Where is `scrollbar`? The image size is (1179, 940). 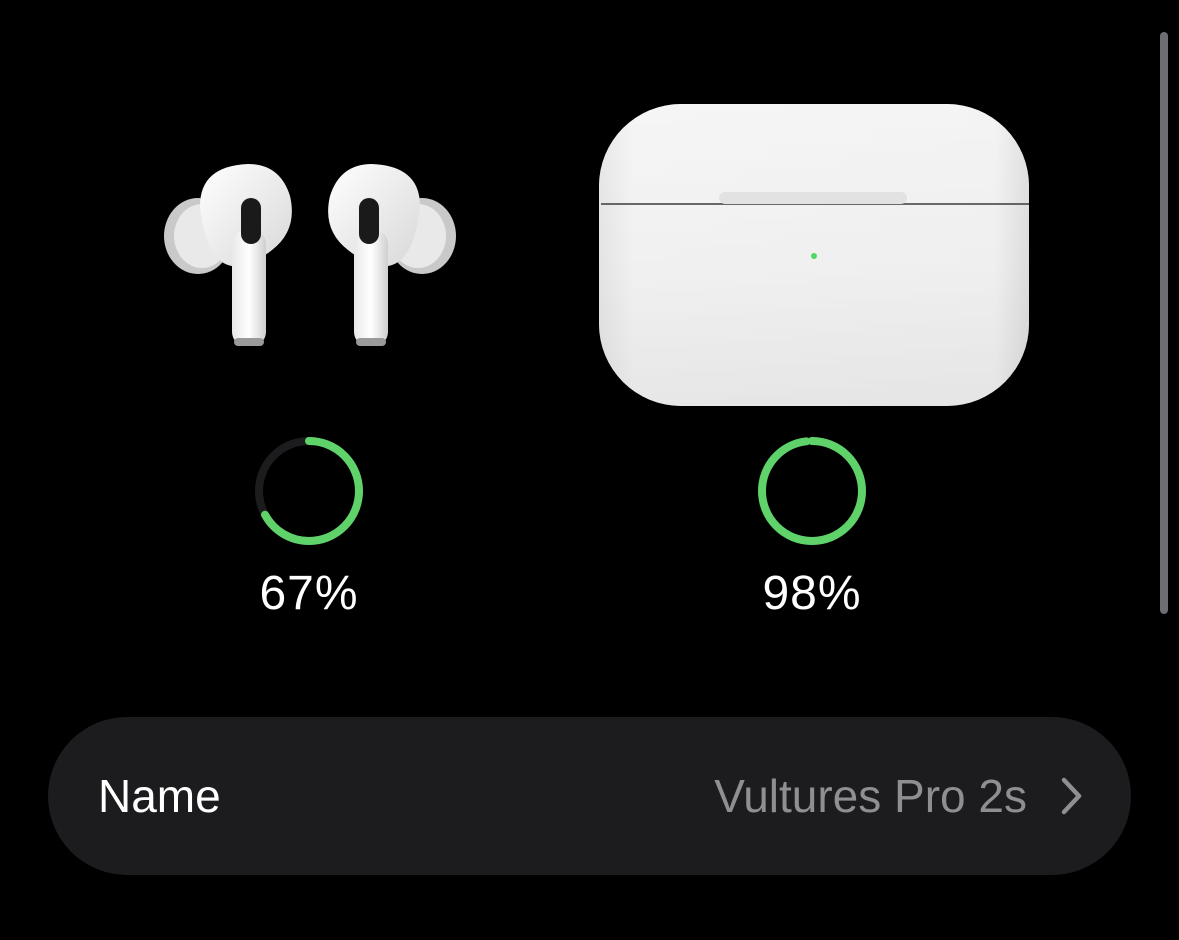 scrollbar is located at coordinates (1164, 323).